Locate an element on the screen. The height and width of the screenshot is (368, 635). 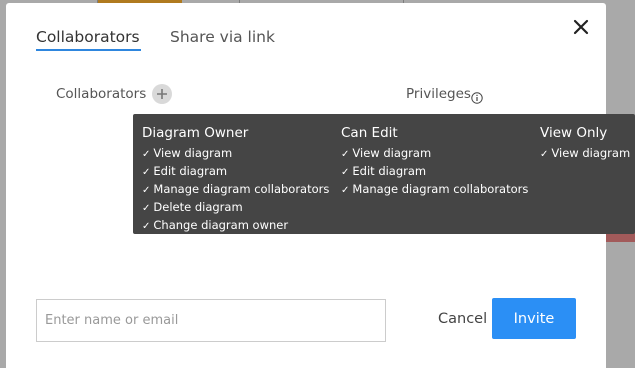
info-icon is located at coordinates (477, 98).